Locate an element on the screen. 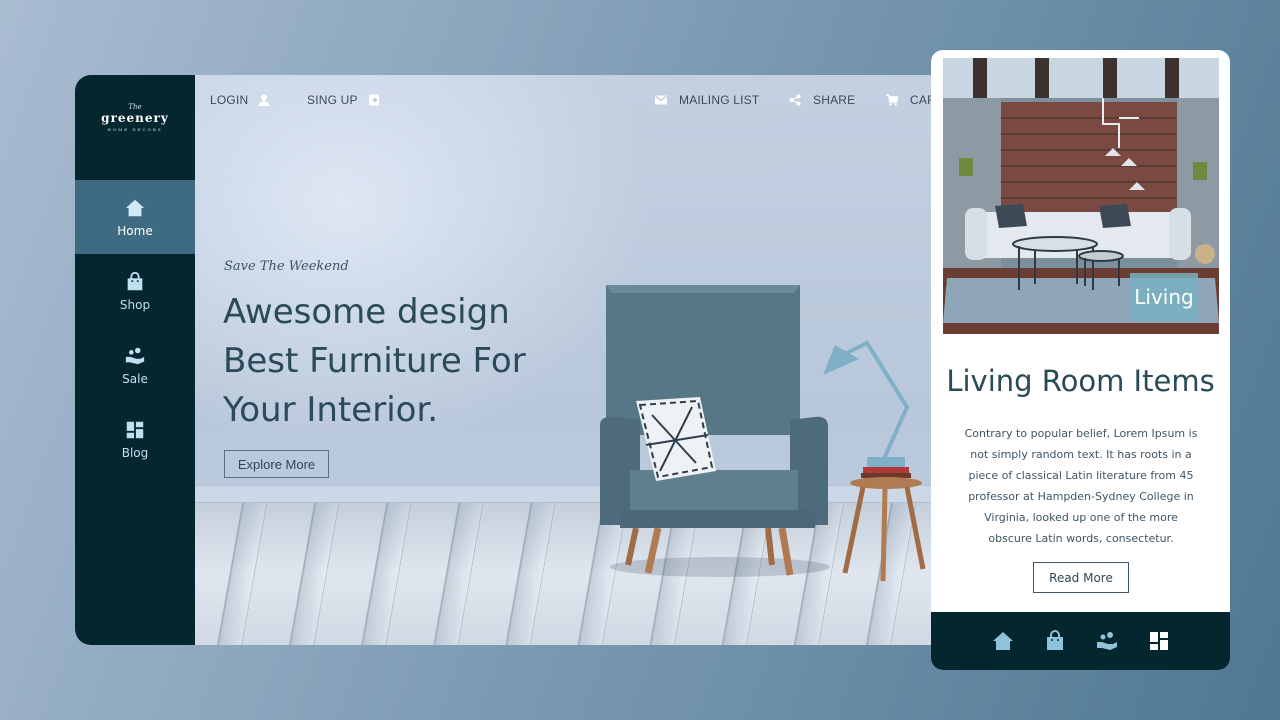 The image size is (1280, 720). cart-icon is located at coordinates (892, 100).